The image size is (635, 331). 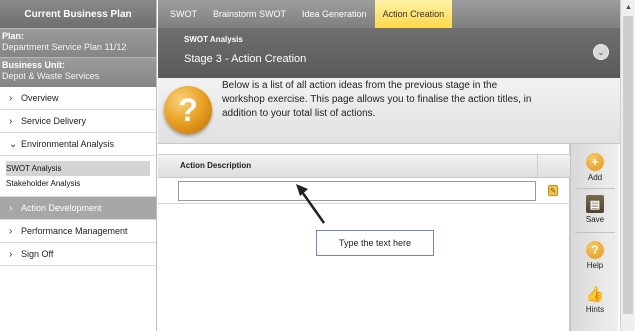 I want to click on help-label: Help, so click(x=595, y=265).